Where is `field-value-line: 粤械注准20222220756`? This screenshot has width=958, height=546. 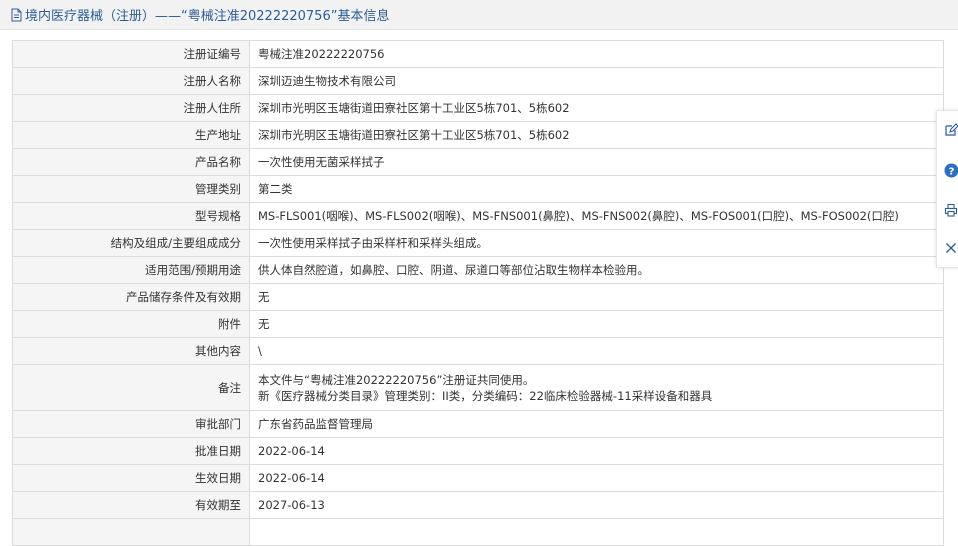 field-value-line: 粤械注准20222220756 is located at coordinates (596, 54).